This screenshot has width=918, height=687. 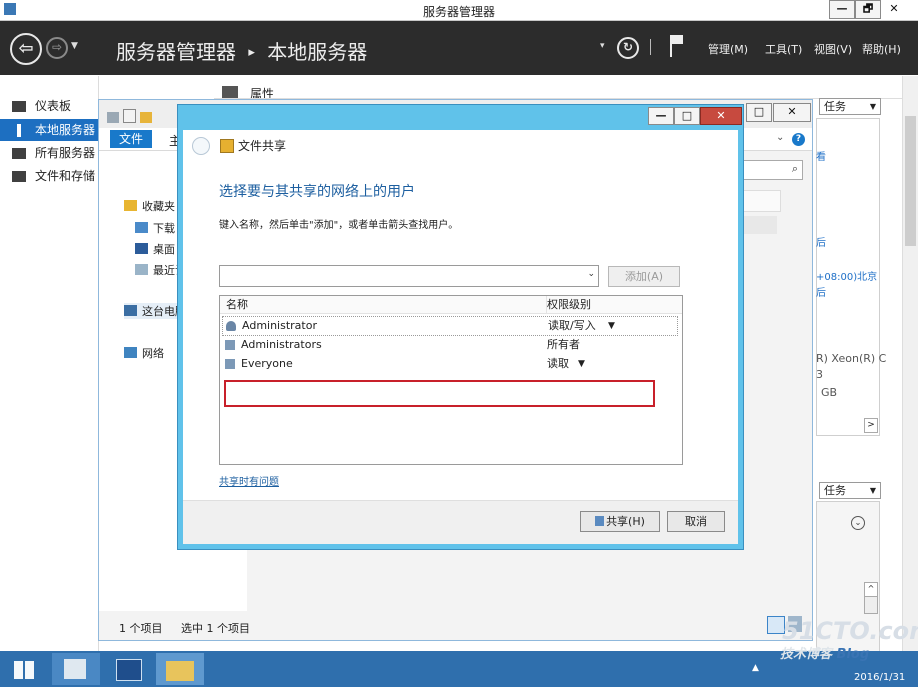 What do you see at coordinates (850, 631) in the screenshot?
I see `watermark-51cto: 51CTO.com` at bounding box center [850, 631].